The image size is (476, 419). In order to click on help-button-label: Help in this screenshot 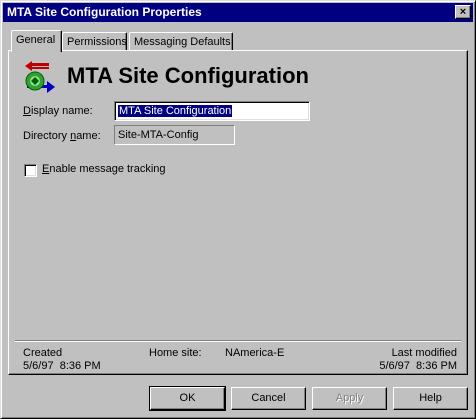, I will do `click(430, 398)`.